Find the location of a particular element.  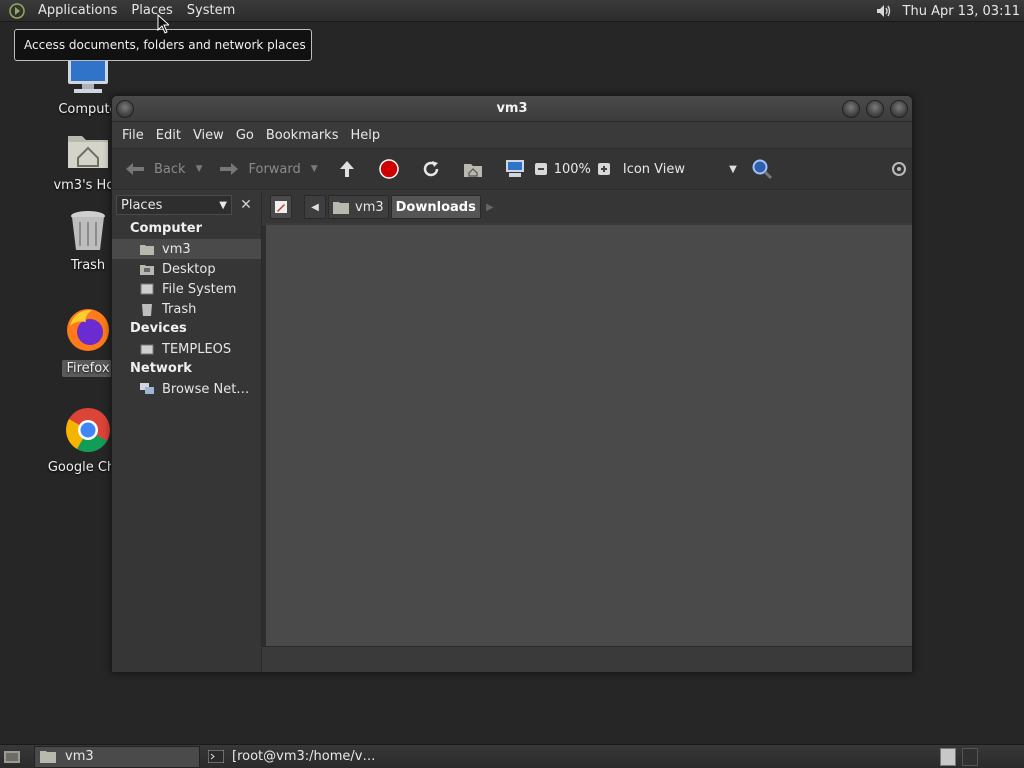

taskbar-item-label: vm3 is located at coordinates (79, 756).